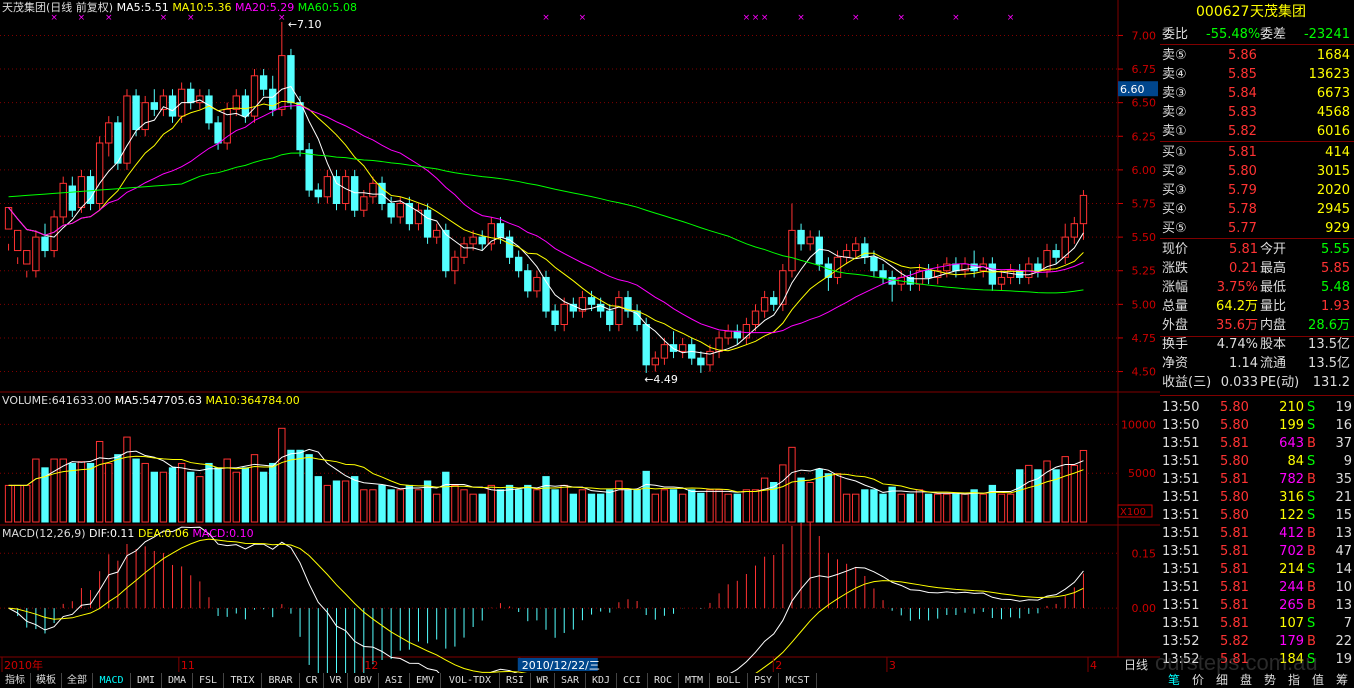  What do you see at coordinates (1144, 372) in the screenshot?
I see `price-axis-label: 4.50` at bounding box center [1144, 372].